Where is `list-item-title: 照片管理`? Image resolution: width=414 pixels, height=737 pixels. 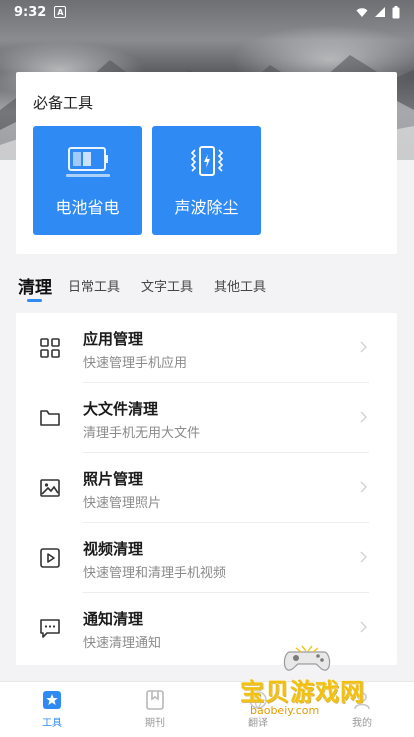 list-item-title: 照片管理 is located at coordinates (113, 479).